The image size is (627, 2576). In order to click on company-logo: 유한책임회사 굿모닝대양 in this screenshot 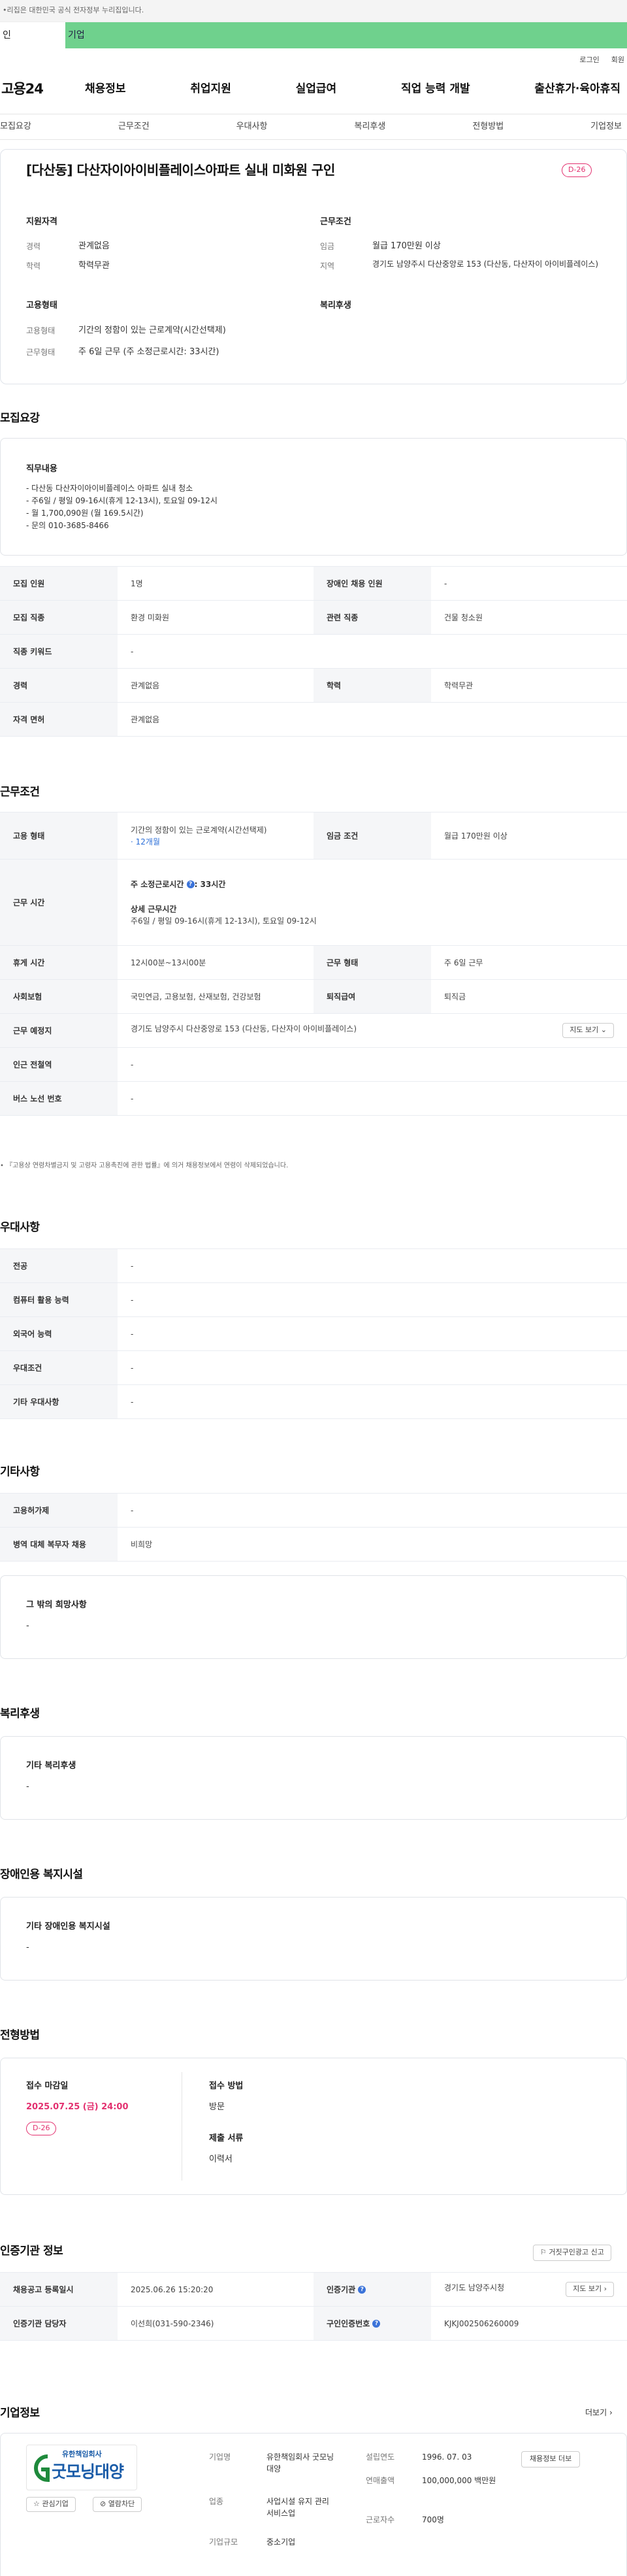, I will do `click(81, 2467)`.